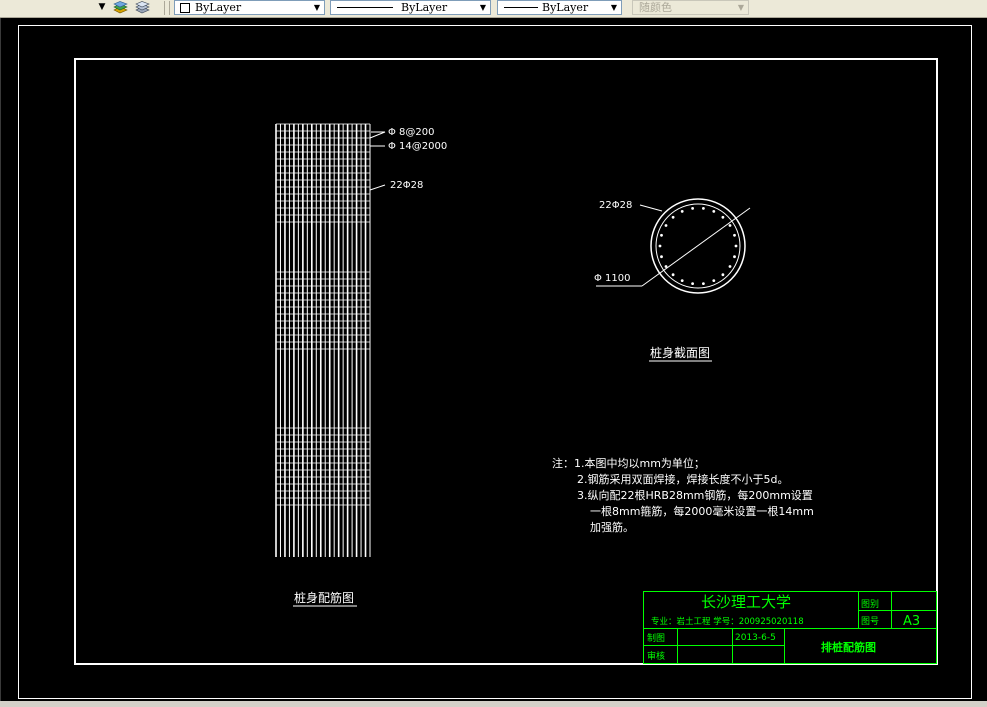 This screenshot has height=707, width=987. I want to click on section-bar-label: 22Φ28, so click(615, 205).